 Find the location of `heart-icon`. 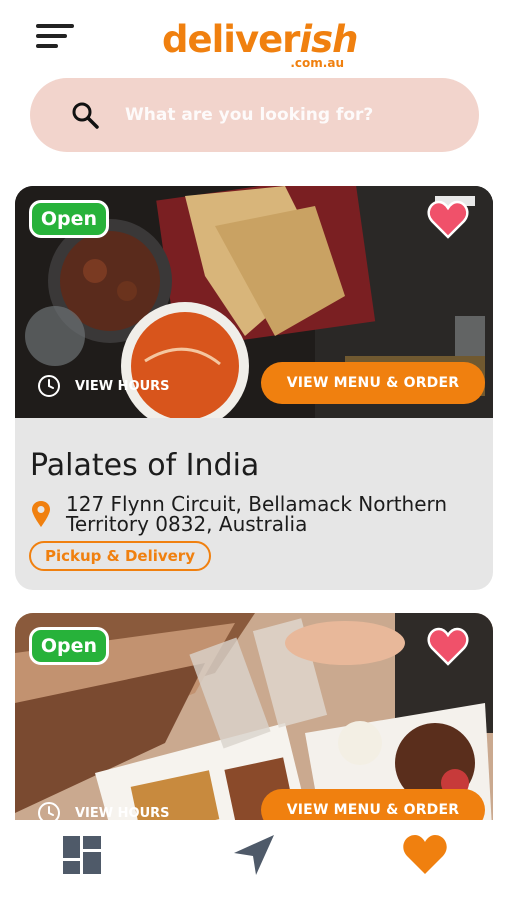

heart-icon is located at coordinates (425, 854).